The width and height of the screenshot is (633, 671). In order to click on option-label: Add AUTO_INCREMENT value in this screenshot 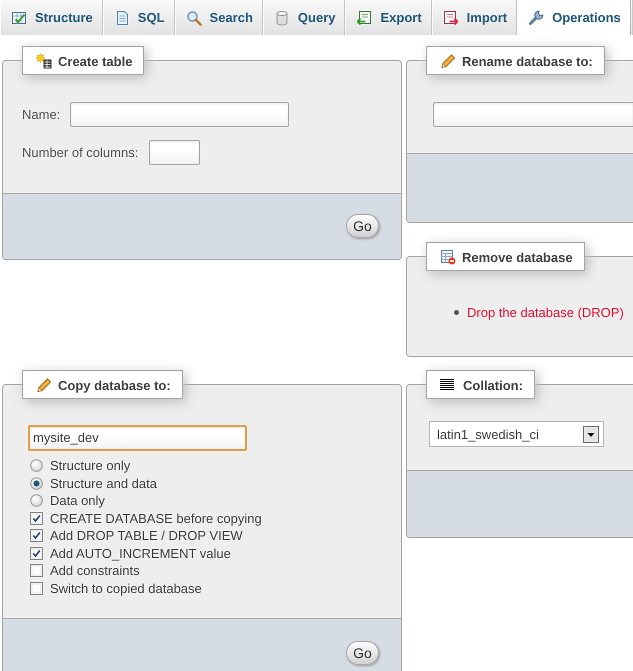, I will do `click(140, 553)`.